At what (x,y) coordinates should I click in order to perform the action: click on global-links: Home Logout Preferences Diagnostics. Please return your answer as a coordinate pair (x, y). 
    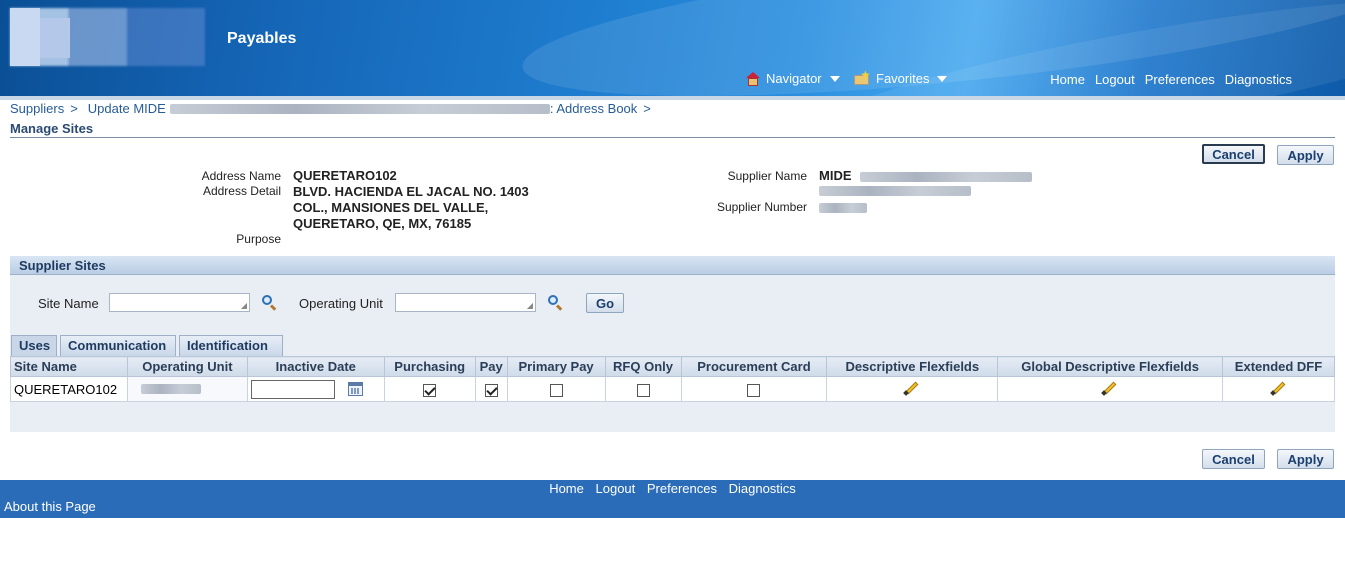
    Looking at the image, I should click on (1171, 79).